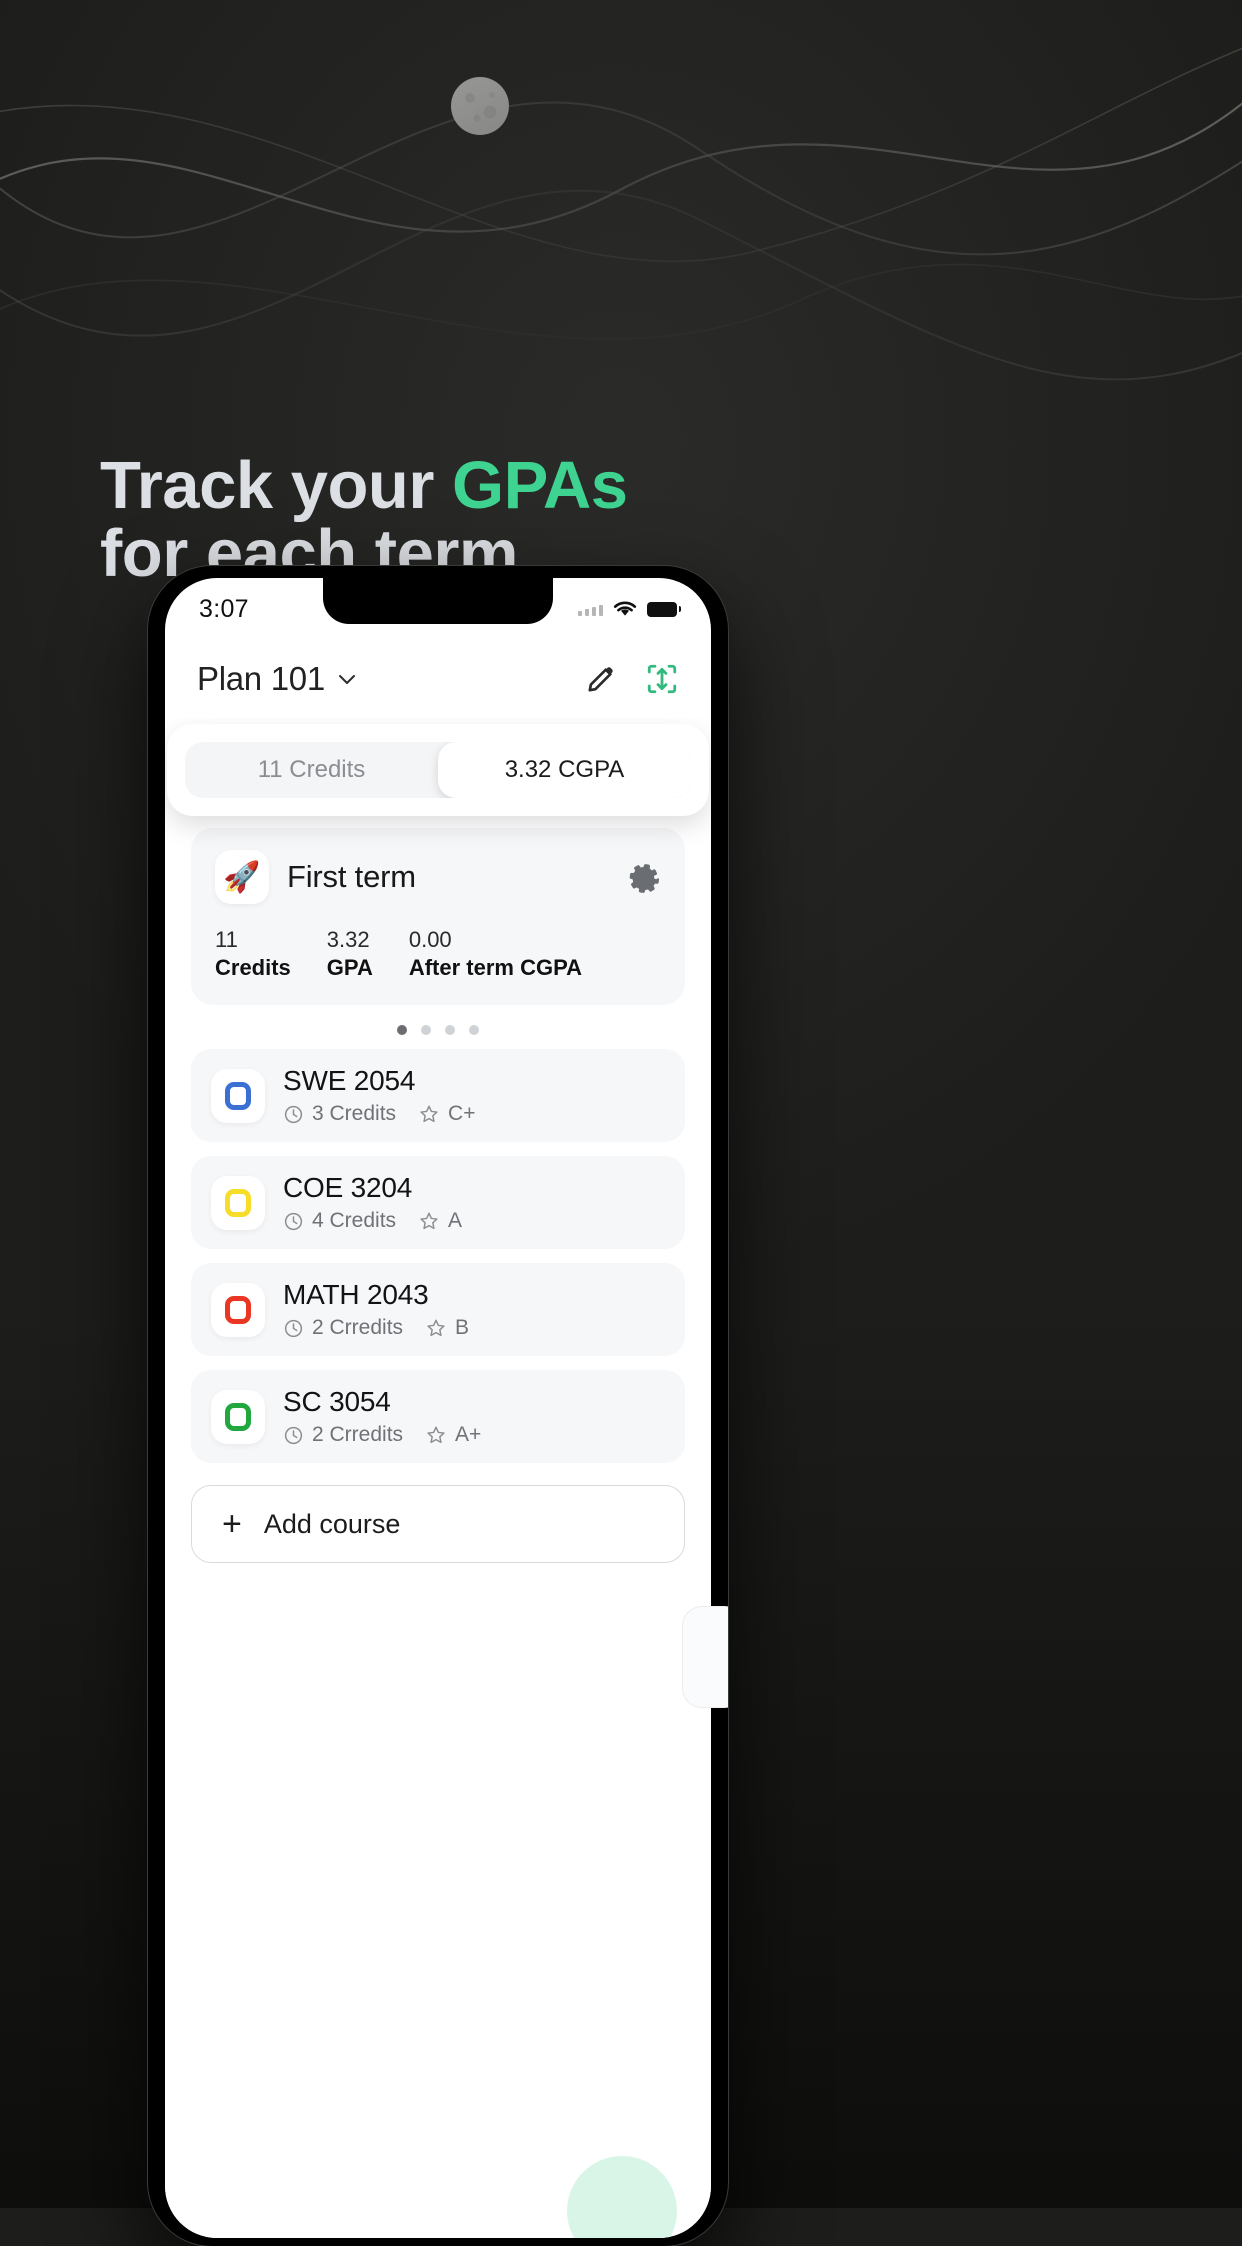 The width and height of the screenshot is (1242, 2246). I want to click on term-card-header: 🚀 First term, so click(438, 877).